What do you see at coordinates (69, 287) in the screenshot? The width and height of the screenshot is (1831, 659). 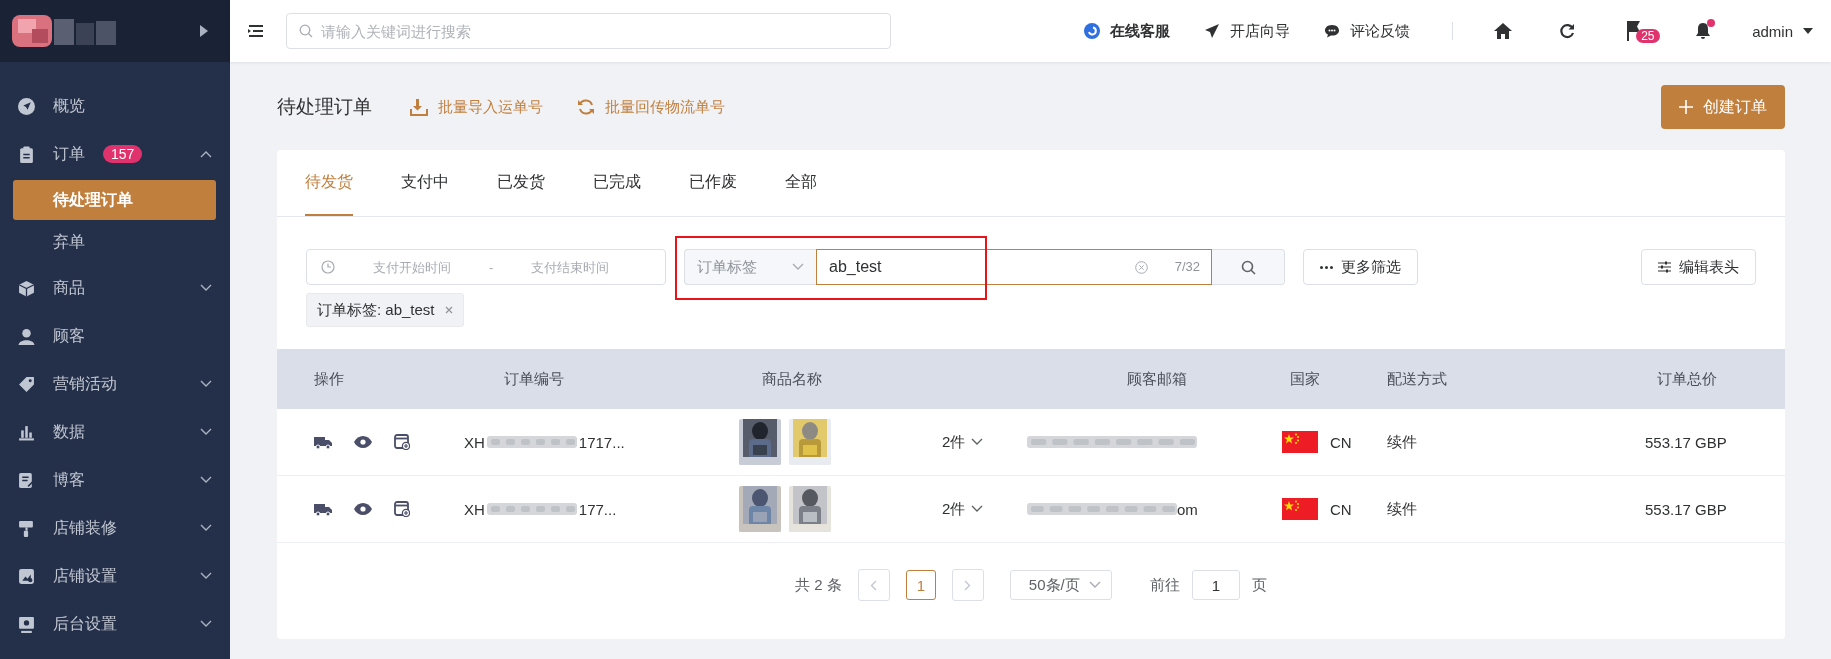 I see `sidebar-label: 商品` at bounding box center [69, 287].